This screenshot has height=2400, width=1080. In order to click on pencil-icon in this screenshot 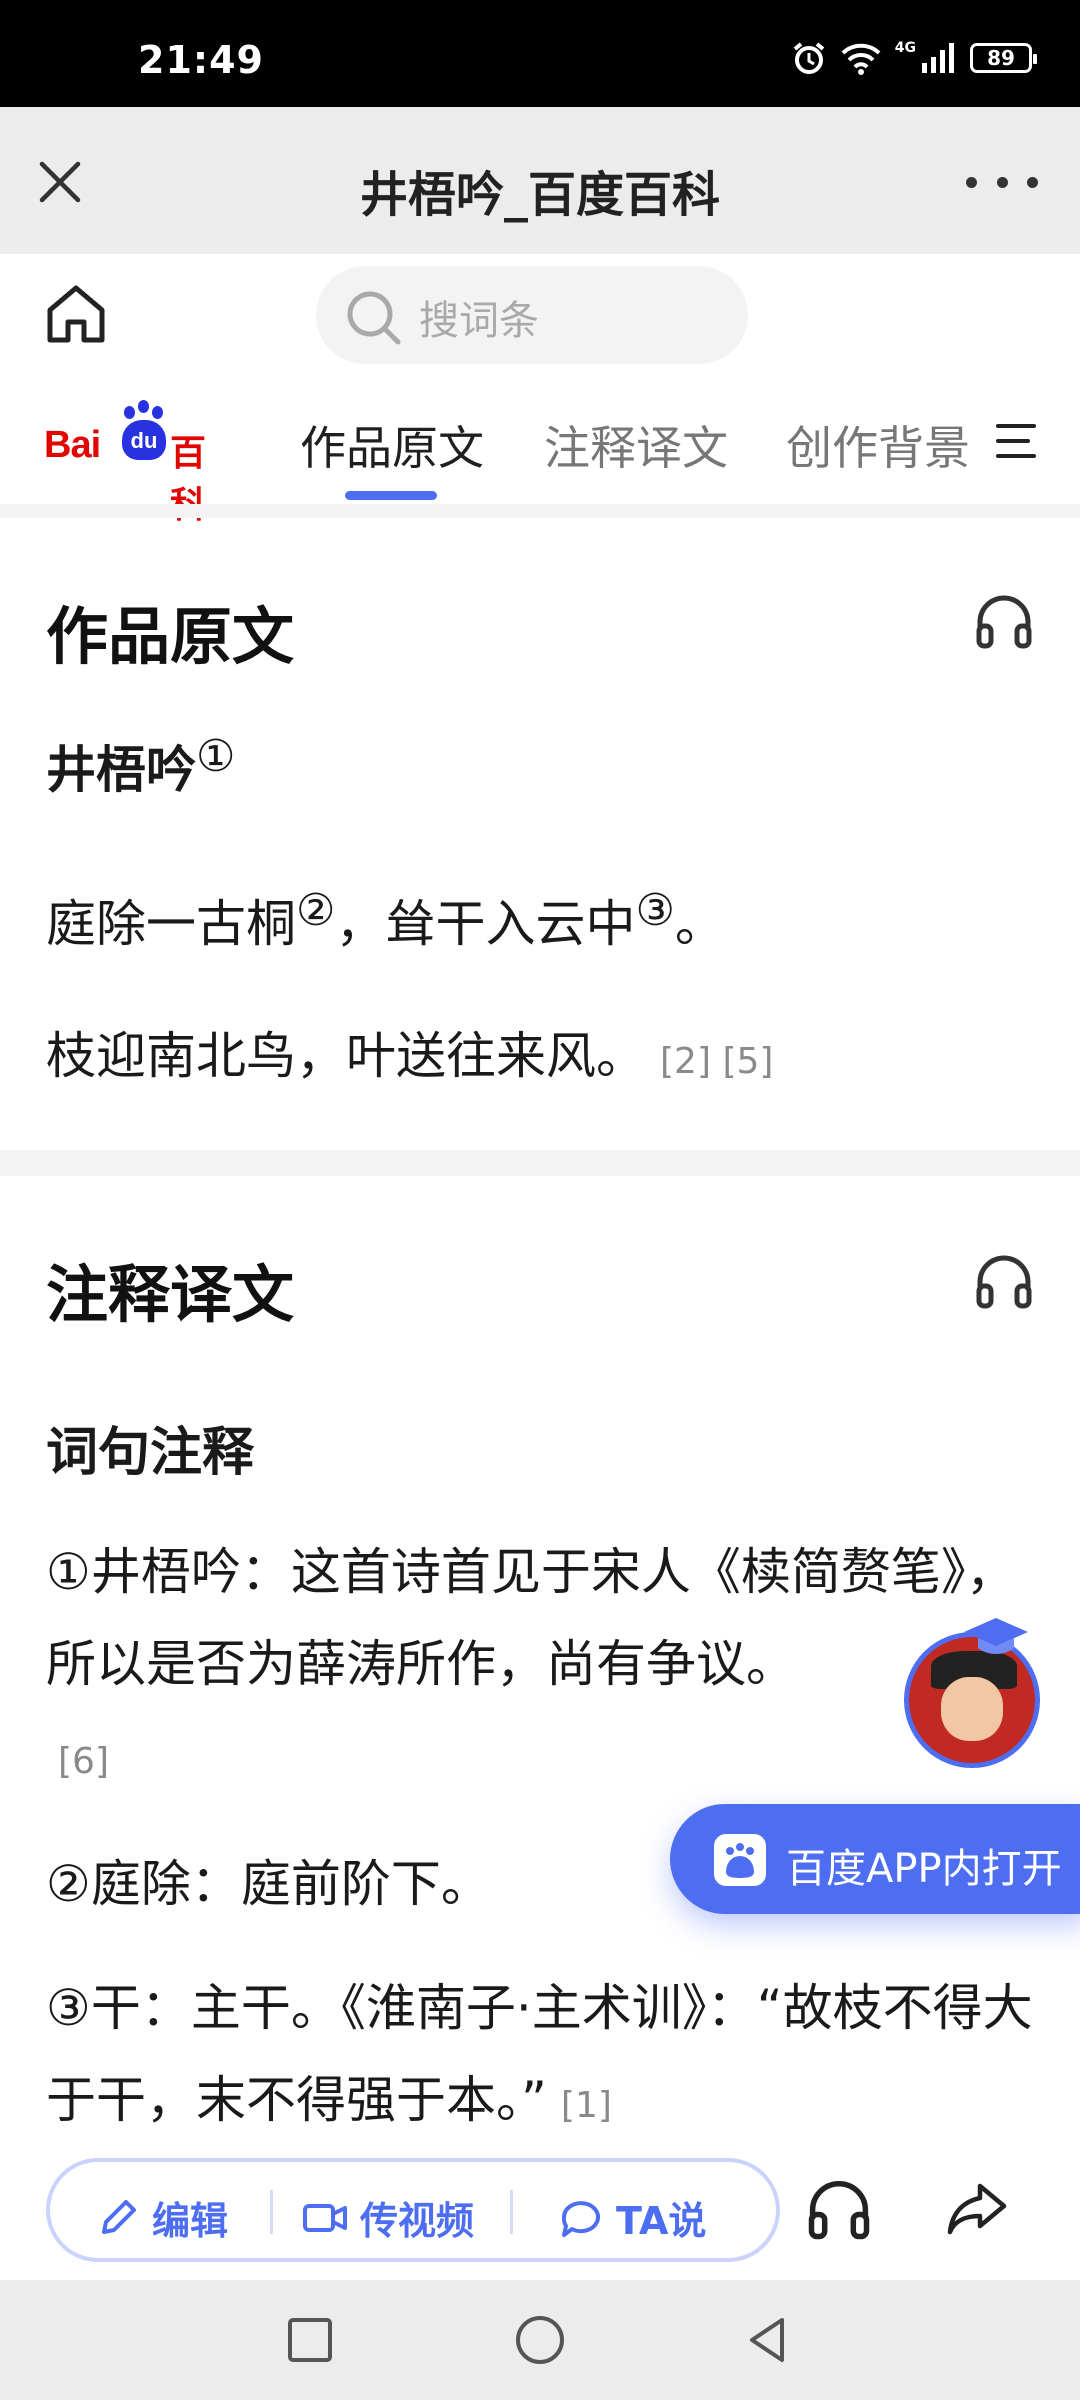, I will do `click(119, 2216)`.